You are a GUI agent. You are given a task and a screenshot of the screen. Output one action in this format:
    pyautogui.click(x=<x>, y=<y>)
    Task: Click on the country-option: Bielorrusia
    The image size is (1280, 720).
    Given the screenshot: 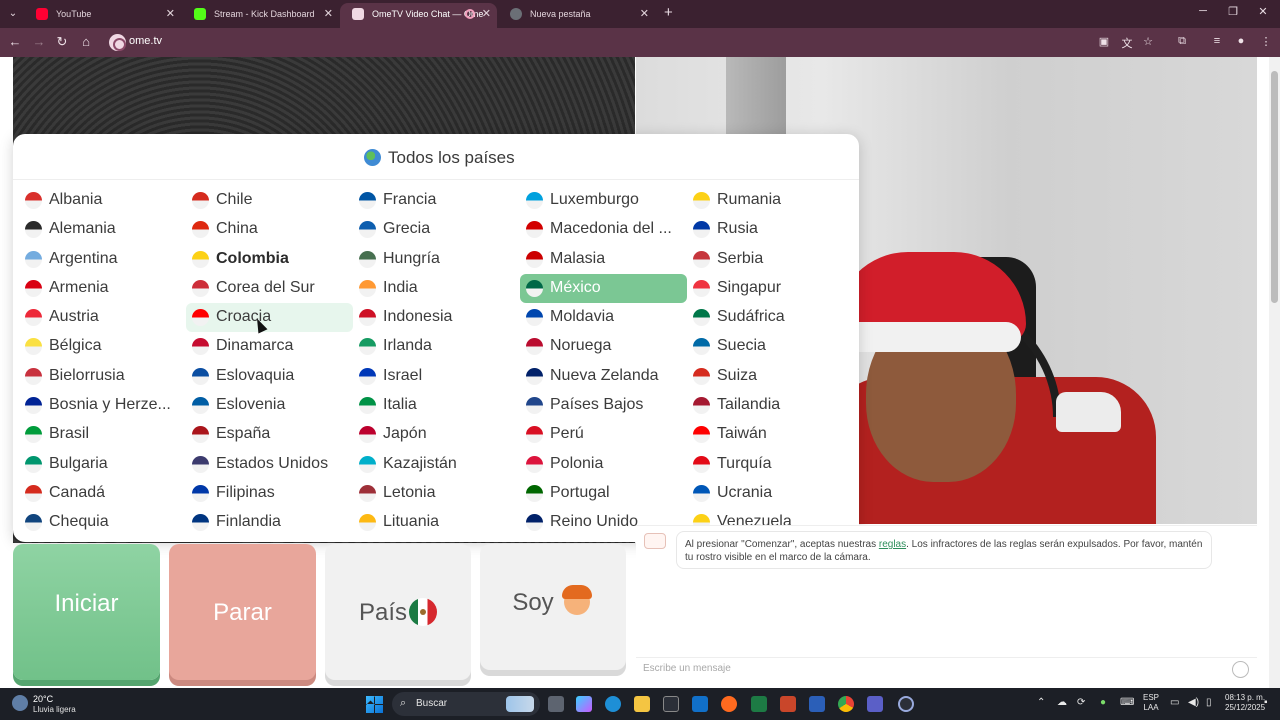 What is the action you would take?
    pyautogui.click(x=102, y=376)
    